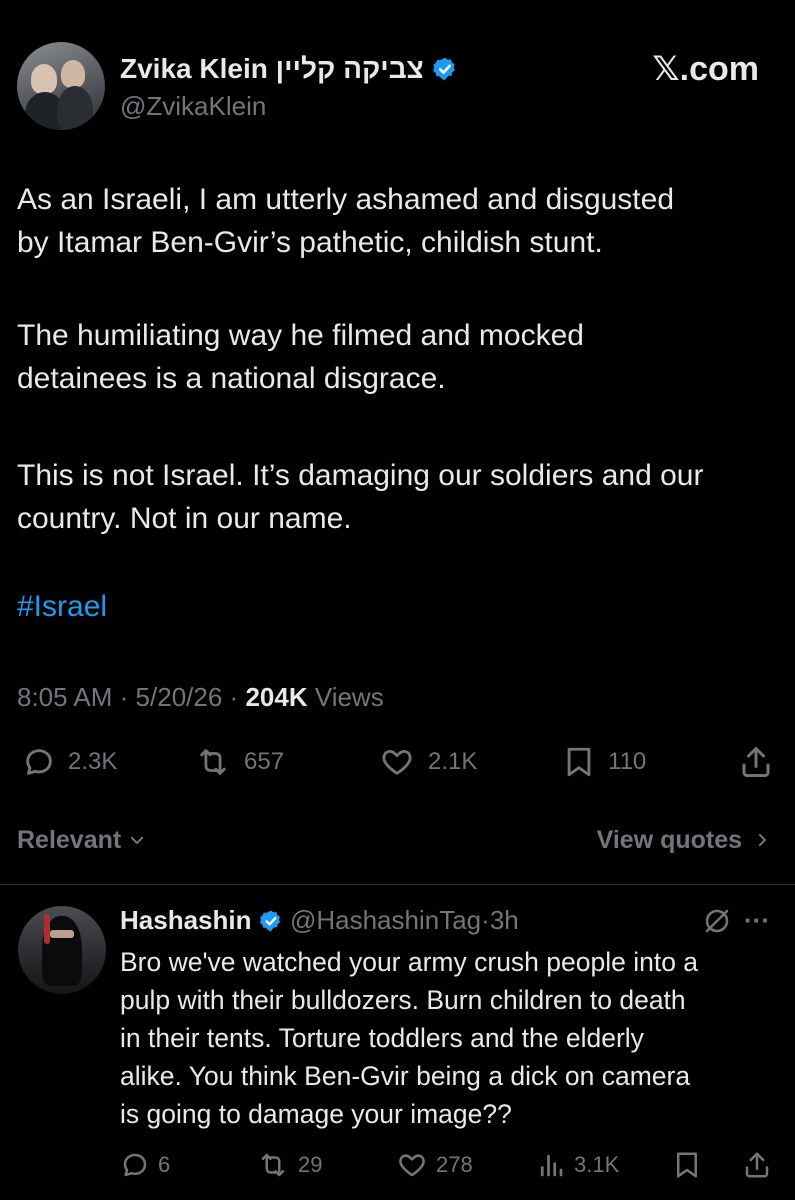 This screenshot has width=795, height=1200. I want to click on grok-icon, so click(717, 921).